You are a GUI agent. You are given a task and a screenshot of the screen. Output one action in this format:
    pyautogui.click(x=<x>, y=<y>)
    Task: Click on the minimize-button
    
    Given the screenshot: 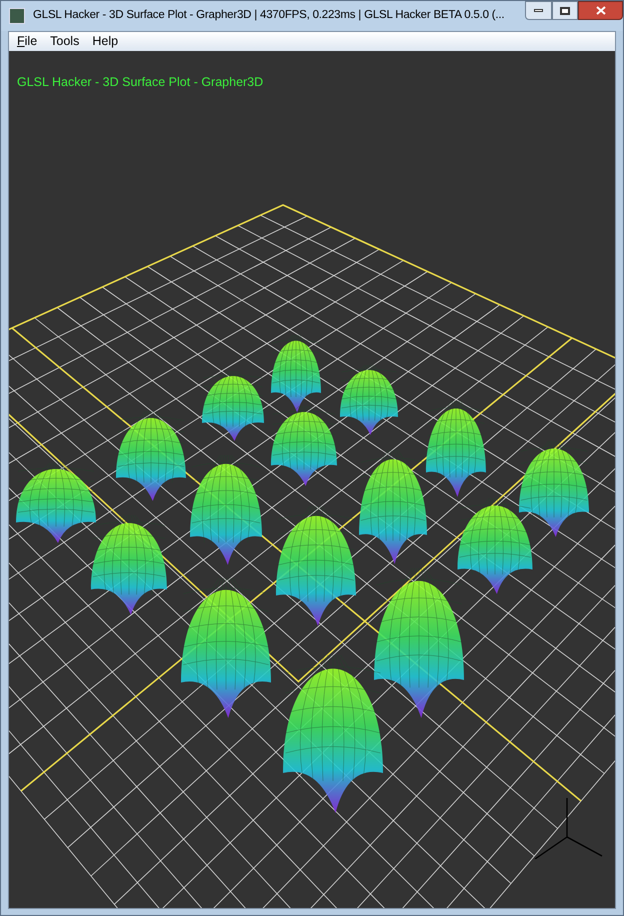 What is the action you would take?
    pyautogui.click(x=538, y=10)
    